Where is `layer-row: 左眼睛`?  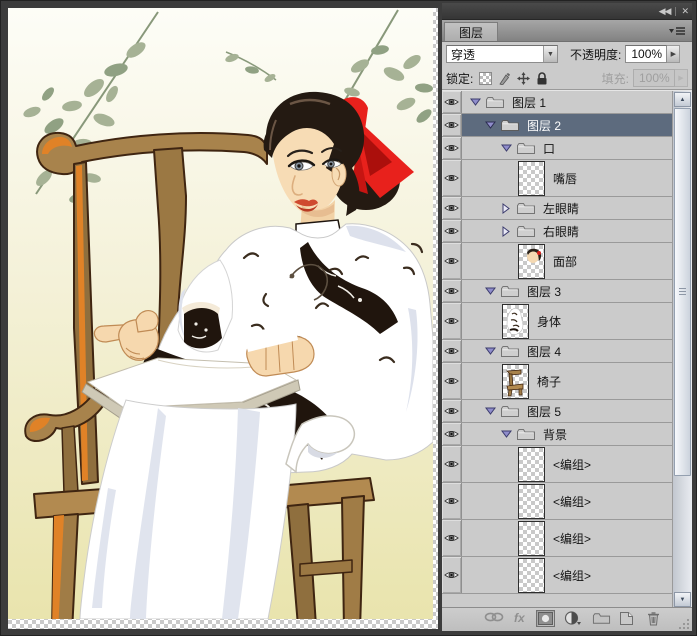
layer-row: 左眼睛 is located at coordinates (567, 208).